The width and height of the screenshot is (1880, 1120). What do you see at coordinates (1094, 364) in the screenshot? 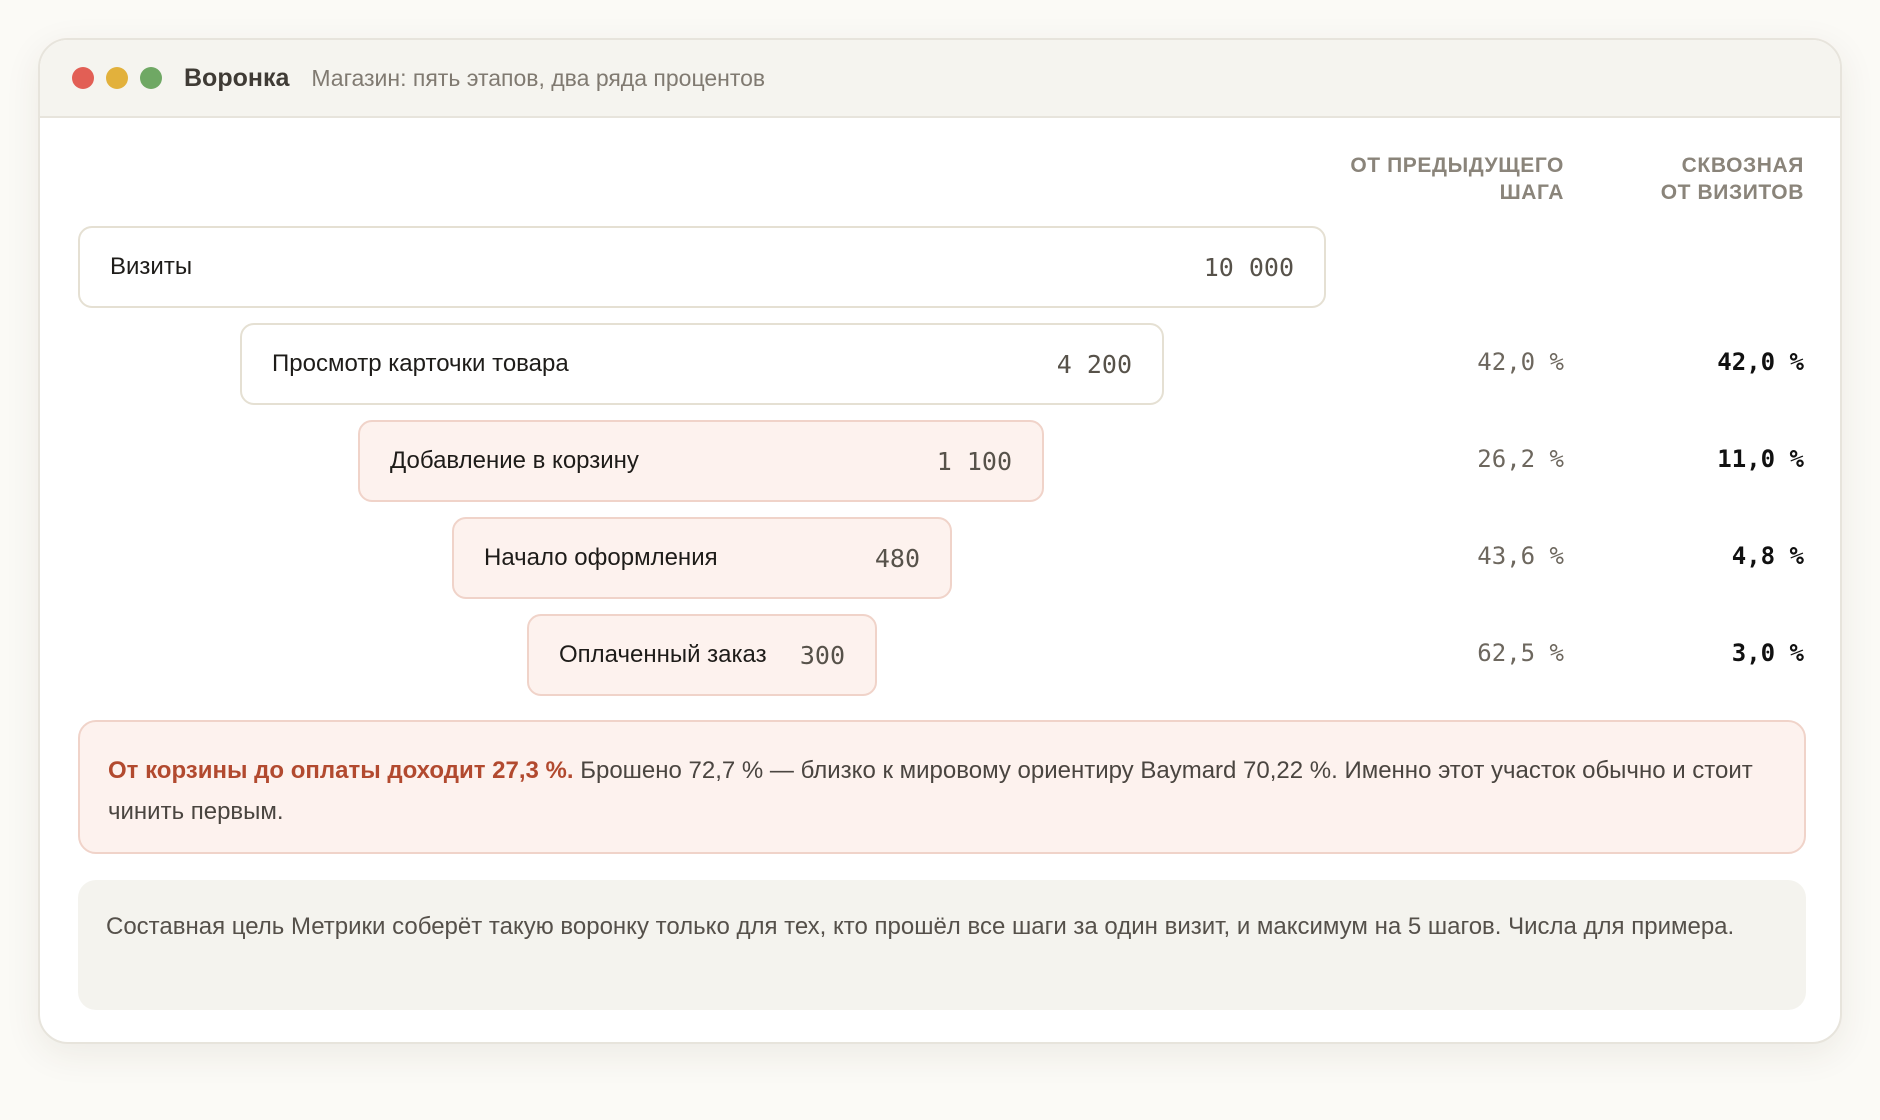
I see `funnel-stage-value: 4 200` at bounding box center [1094, 364].